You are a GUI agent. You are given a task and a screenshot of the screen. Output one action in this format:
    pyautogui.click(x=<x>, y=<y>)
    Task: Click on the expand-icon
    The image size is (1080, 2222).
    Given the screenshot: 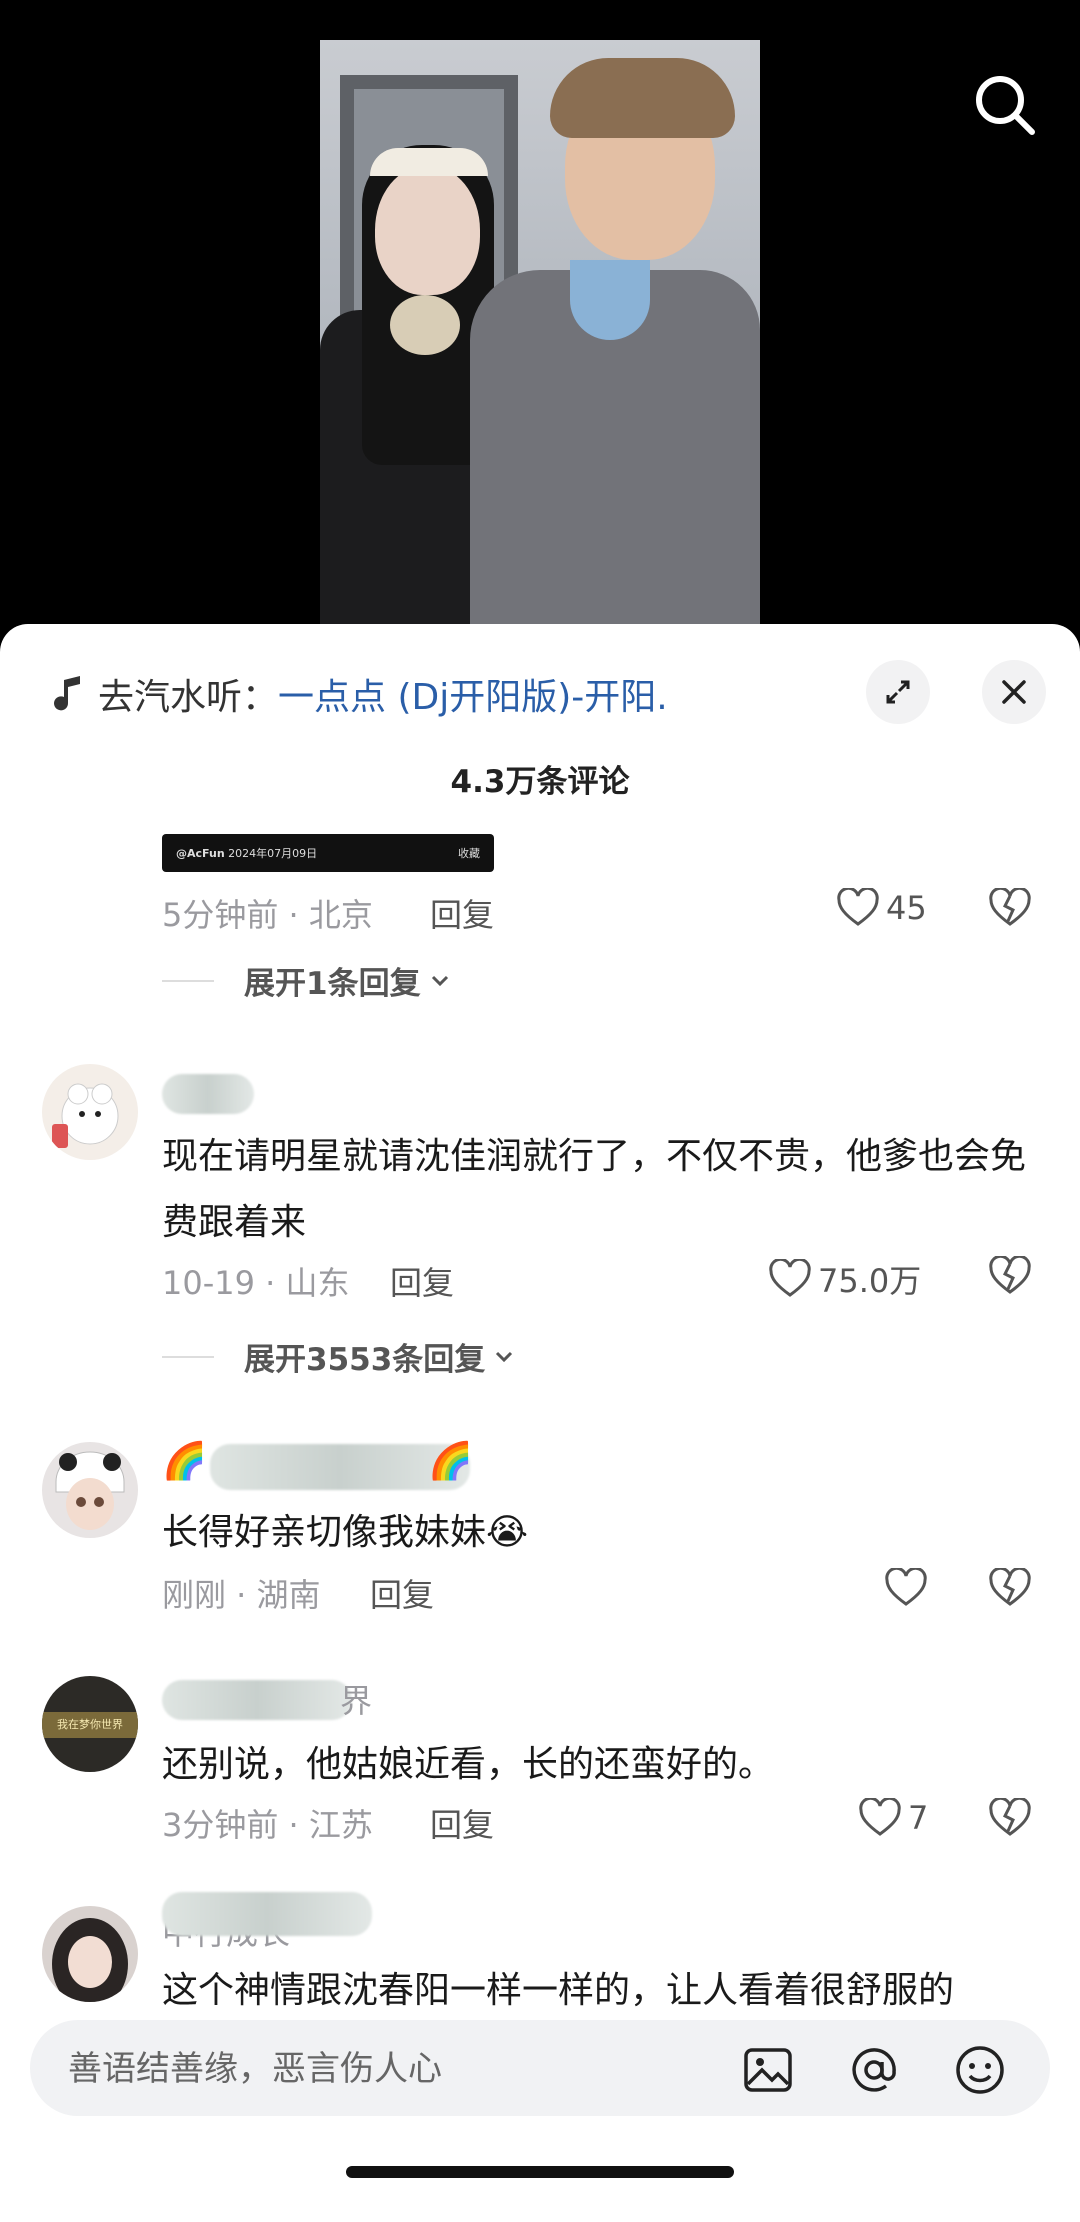 What is the action you would take?
    pyautogui.click(x=898, y=692)
    